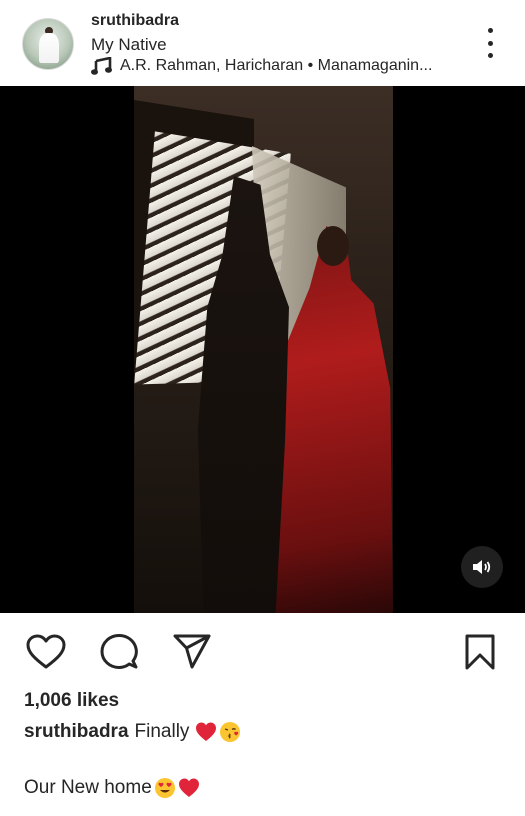  Describe the element at coordinates (333, 246) in the screenshot. I see `woman-head` at that location.